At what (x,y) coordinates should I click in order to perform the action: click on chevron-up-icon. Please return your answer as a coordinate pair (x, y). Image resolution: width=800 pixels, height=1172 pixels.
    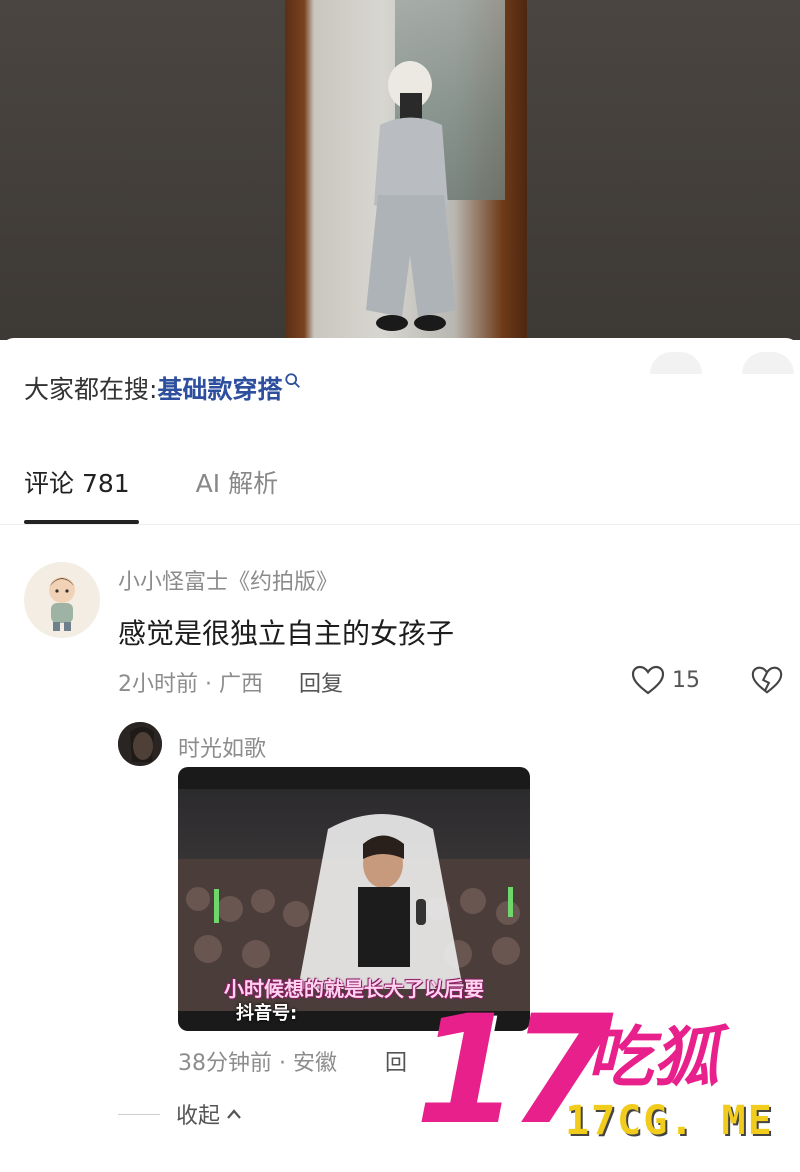
    Looking at the image, I should click on (234, 1114).